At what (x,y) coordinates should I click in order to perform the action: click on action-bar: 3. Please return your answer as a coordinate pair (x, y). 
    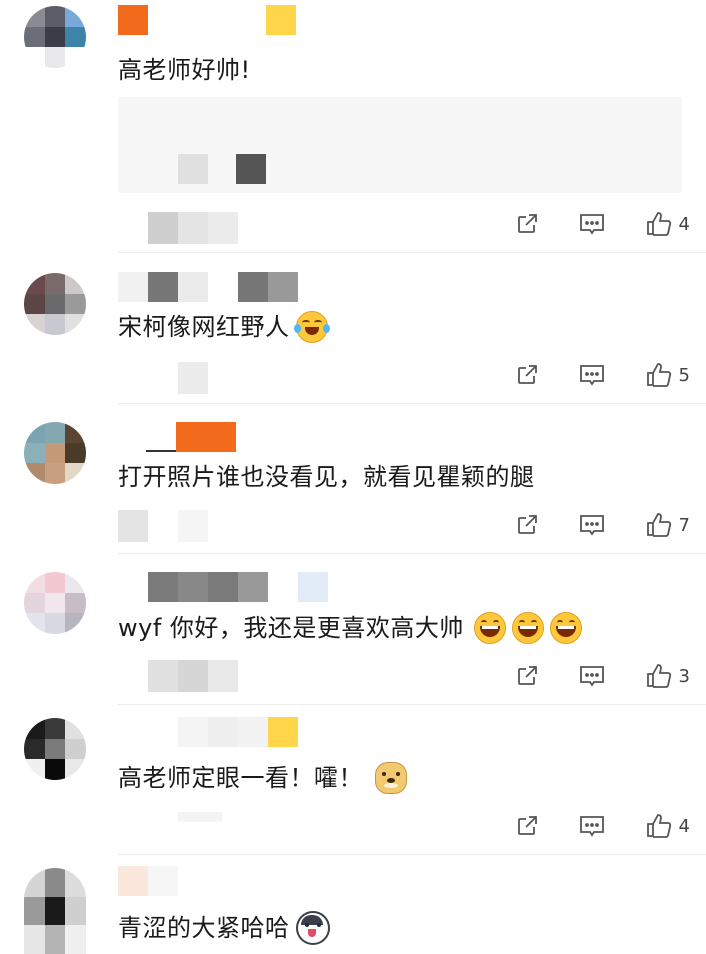
    Looking at the image, I should click on (602, 676).